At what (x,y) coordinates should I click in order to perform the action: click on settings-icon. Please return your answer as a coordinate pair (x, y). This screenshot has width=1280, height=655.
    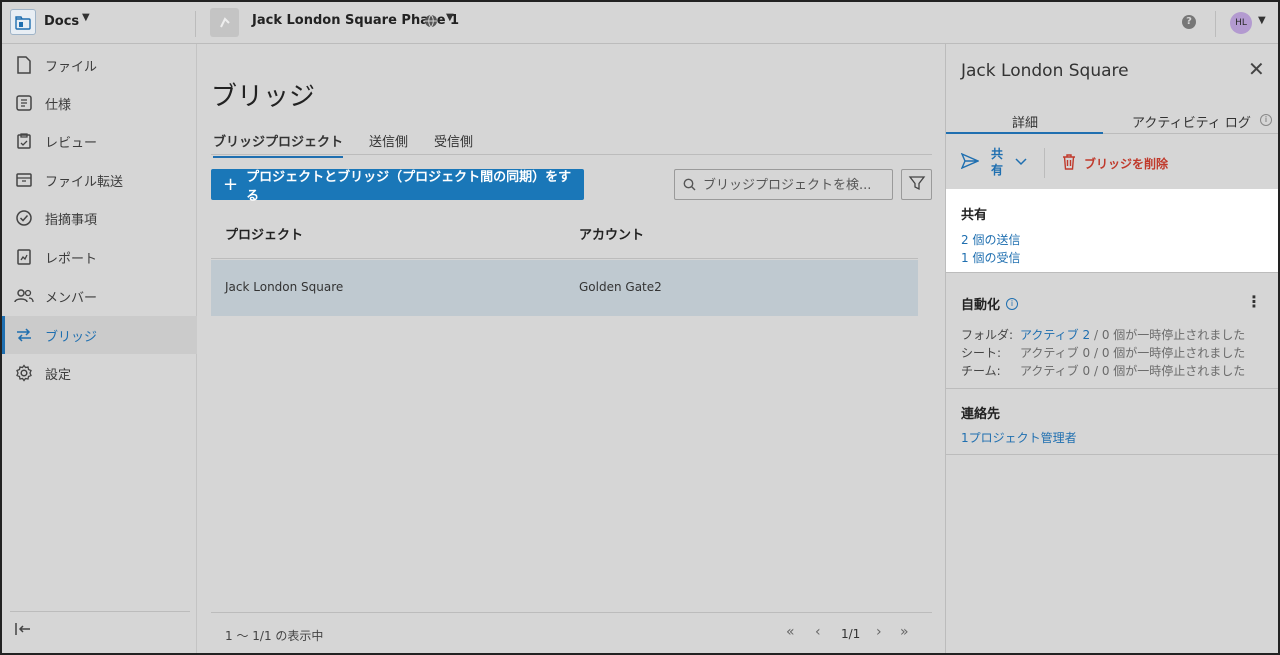
    Looking at the image, I should click on (24, 373).